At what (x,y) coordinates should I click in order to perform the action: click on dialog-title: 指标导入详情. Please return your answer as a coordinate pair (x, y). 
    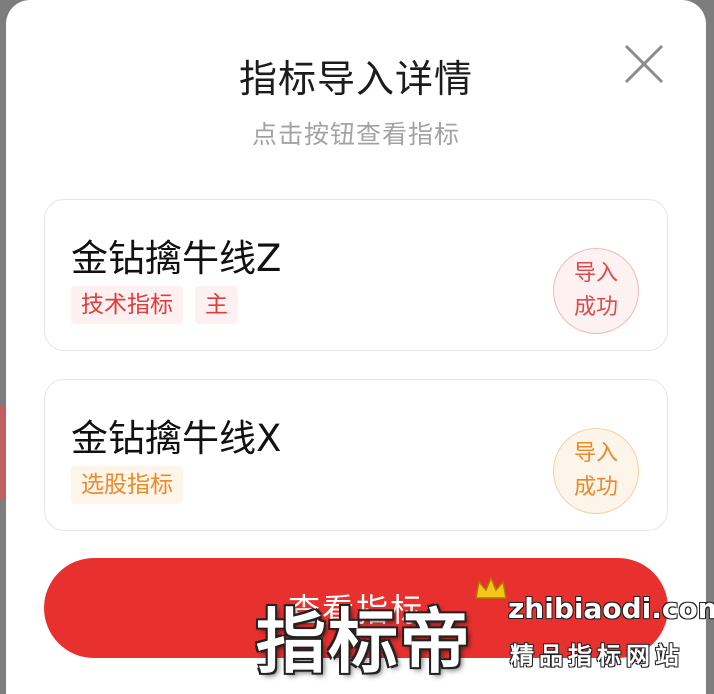
    Looking at the image, I should click on (355, 79).